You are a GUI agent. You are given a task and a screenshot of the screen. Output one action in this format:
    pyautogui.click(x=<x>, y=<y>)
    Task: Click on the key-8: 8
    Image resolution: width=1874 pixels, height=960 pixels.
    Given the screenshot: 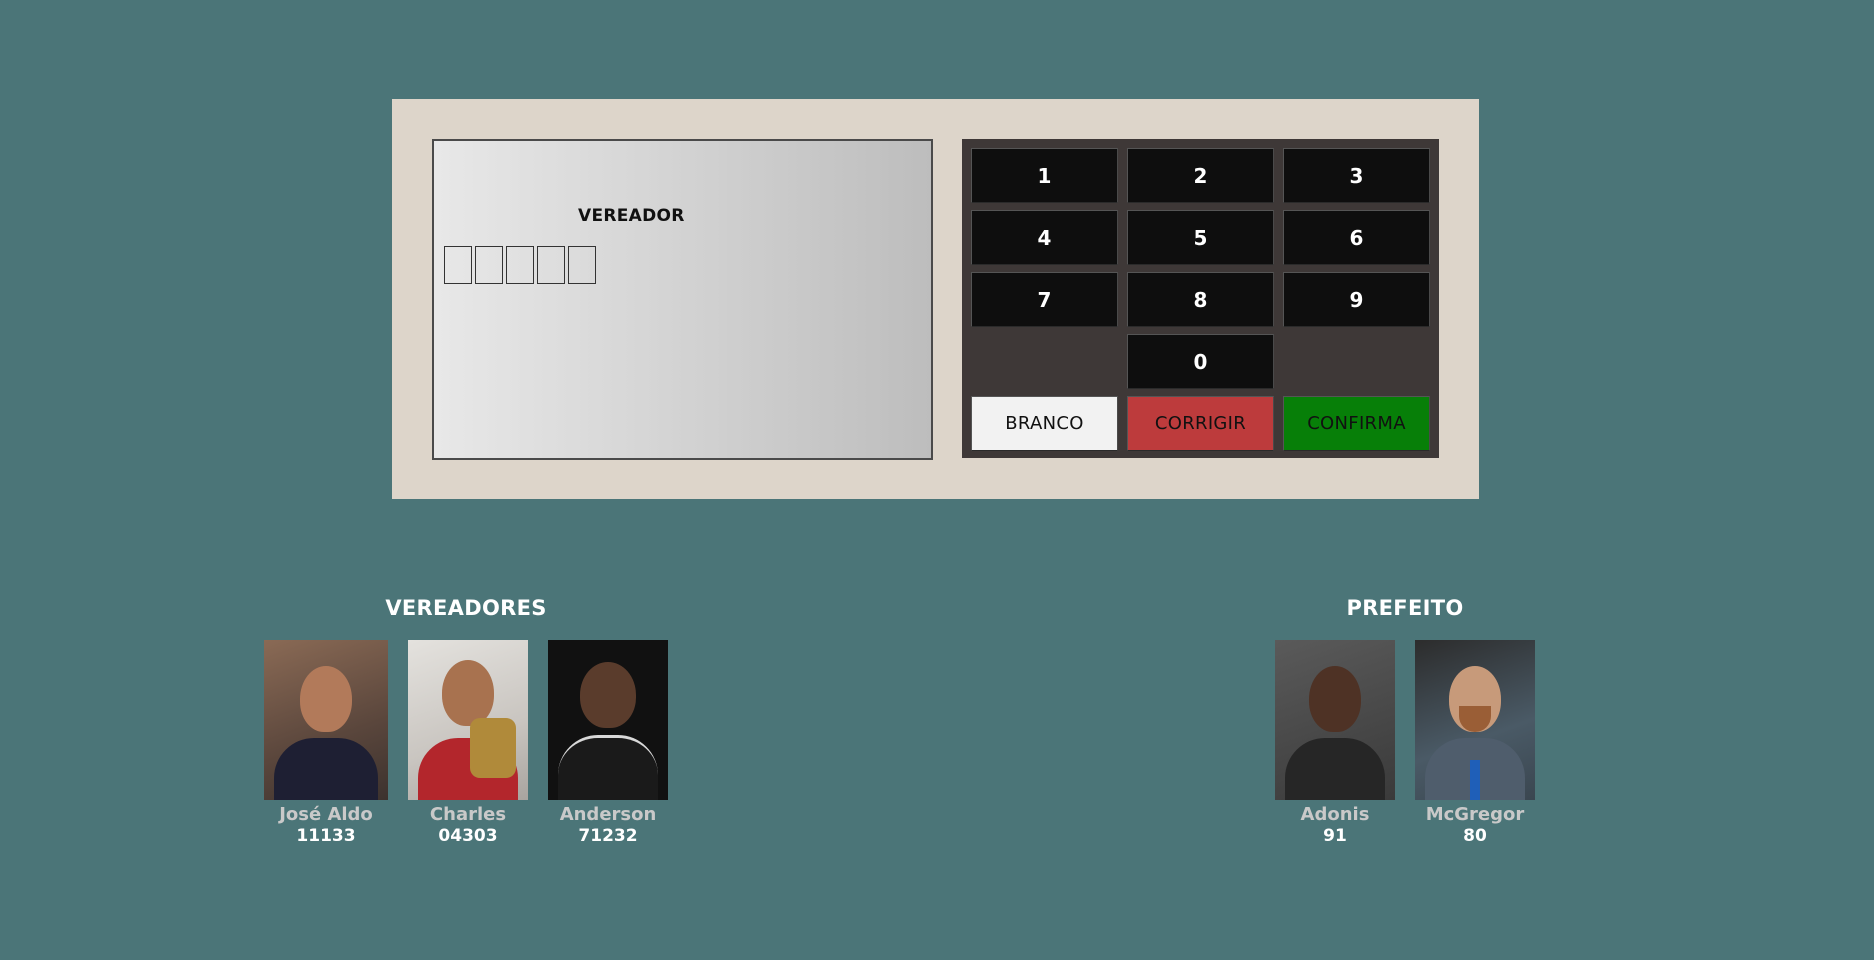 What is the action you would take?
    pyautogui.click(x=1200, y=299)
    